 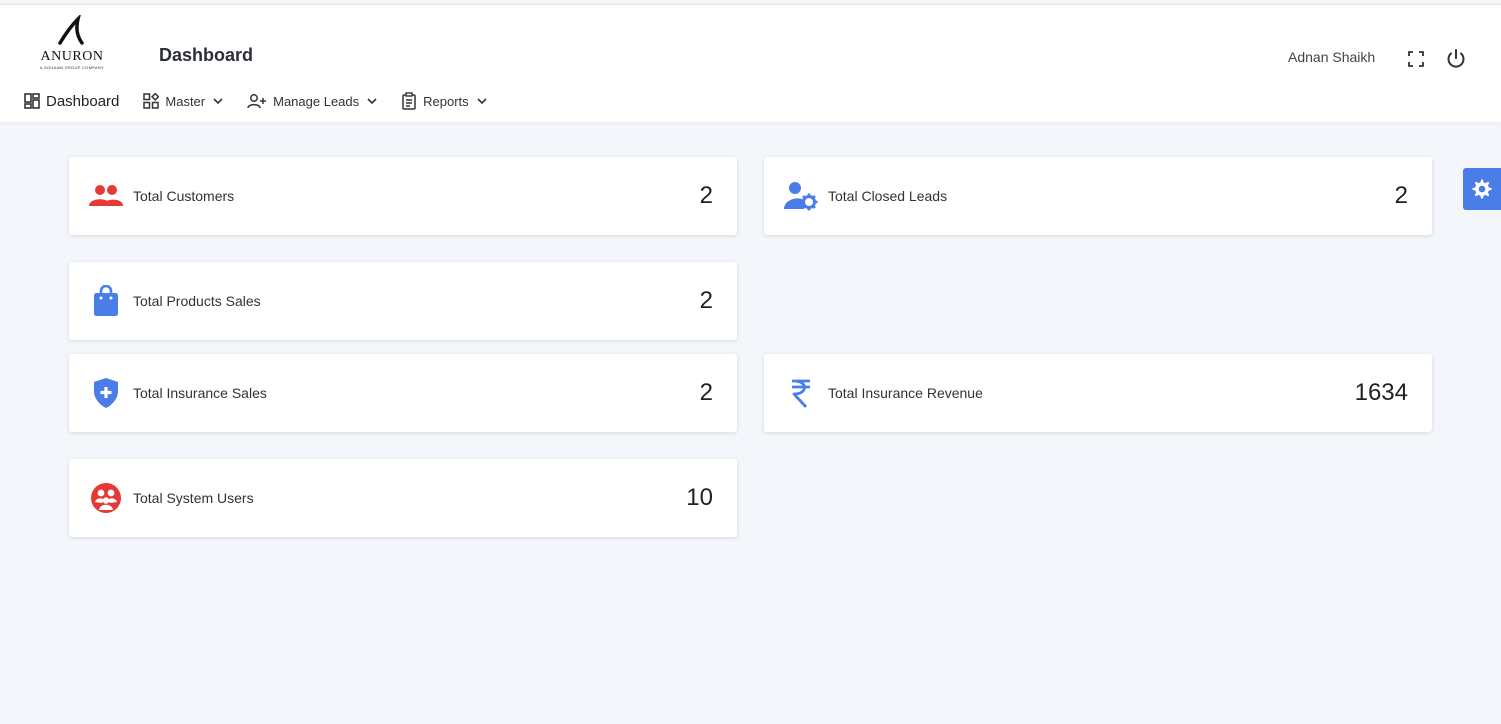 I want to click on rupee-icon, so click(x=801, y=393).